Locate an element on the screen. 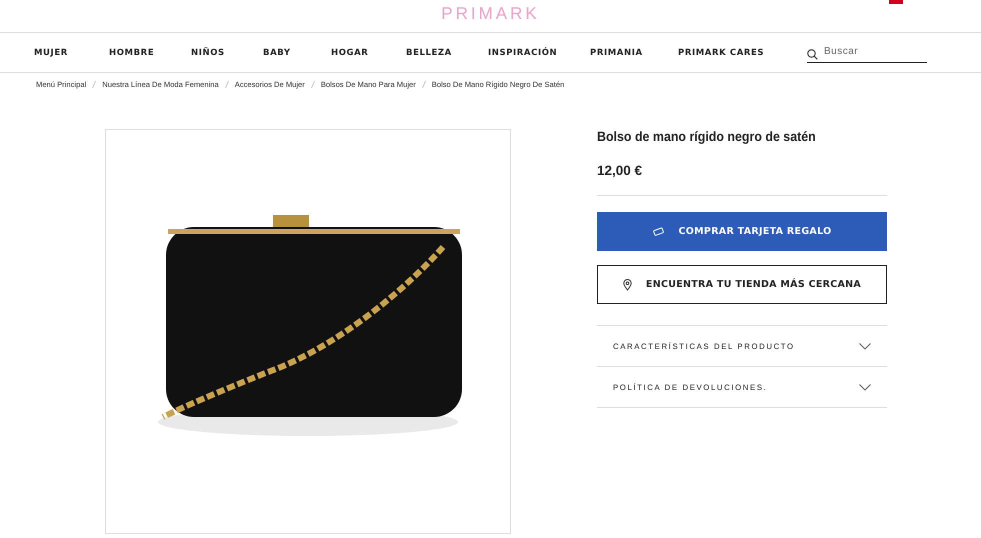 The width and height of the screenshot is (981, 538). card-icon is located at coordinates (658, 231).